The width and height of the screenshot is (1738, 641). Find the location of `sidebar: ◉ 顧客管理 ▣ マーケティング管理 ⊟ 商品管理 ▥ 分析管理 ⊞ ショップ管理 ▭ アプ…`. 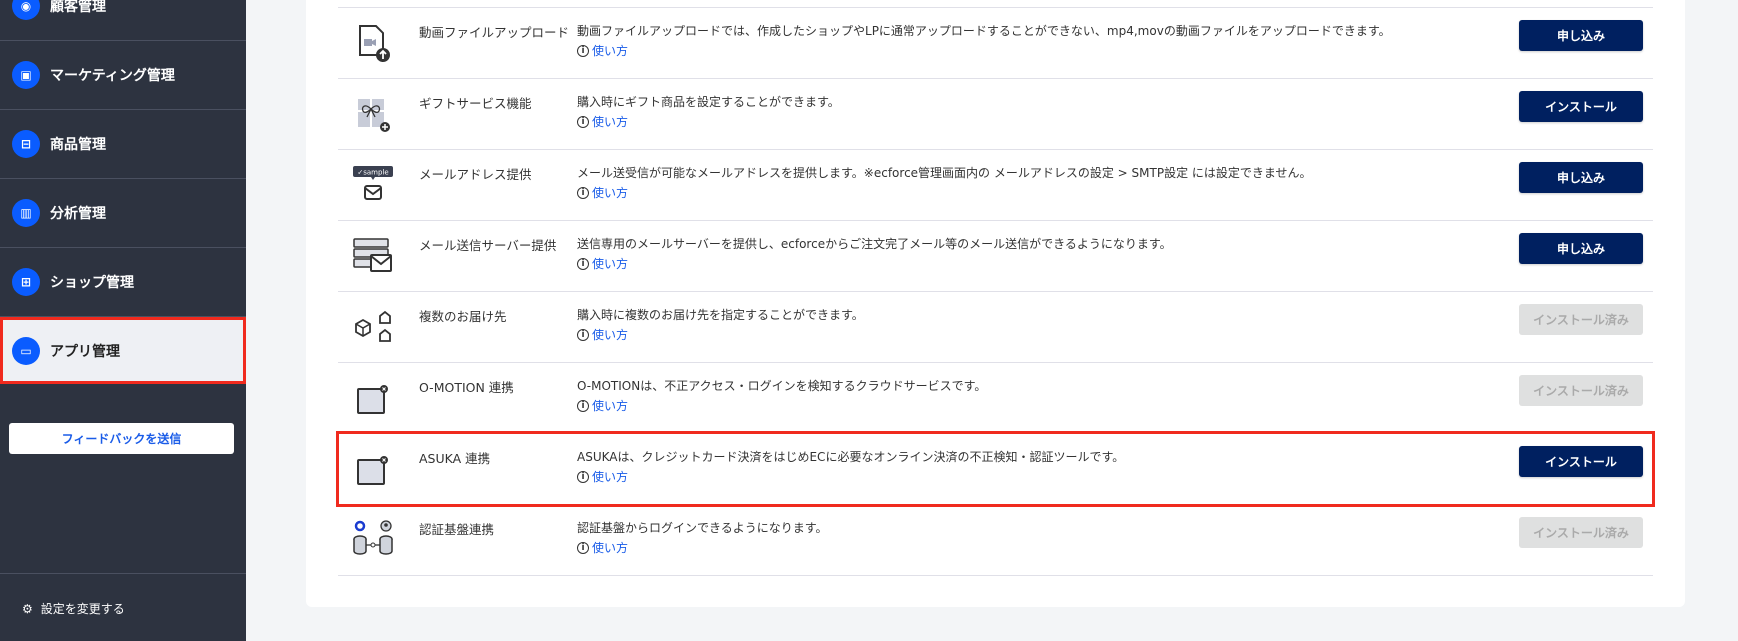

sidebar: ◉ 顧客管理 ▣ マーケティング管理 ⊟ 商品管理 ▥ 分析管理 ⊞ ショップ管理 ▭ アプ… is located at coordinates (123, 320).